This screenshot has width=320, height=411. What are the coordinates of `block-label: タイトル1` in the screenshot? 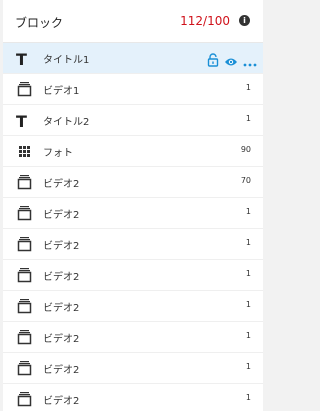 It's located at (66, 60).